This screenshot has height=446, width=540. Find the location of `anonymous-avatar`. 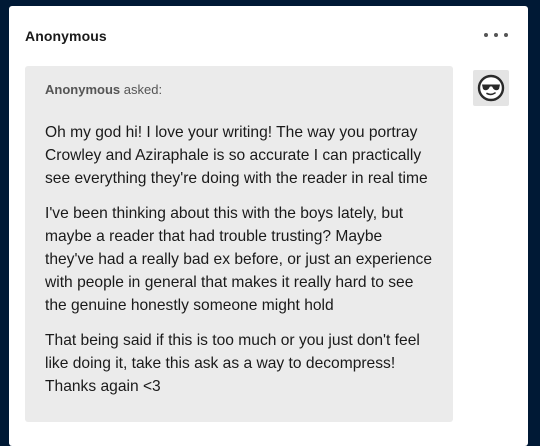

anonymous-avatar is located at coordinates (491, 88).